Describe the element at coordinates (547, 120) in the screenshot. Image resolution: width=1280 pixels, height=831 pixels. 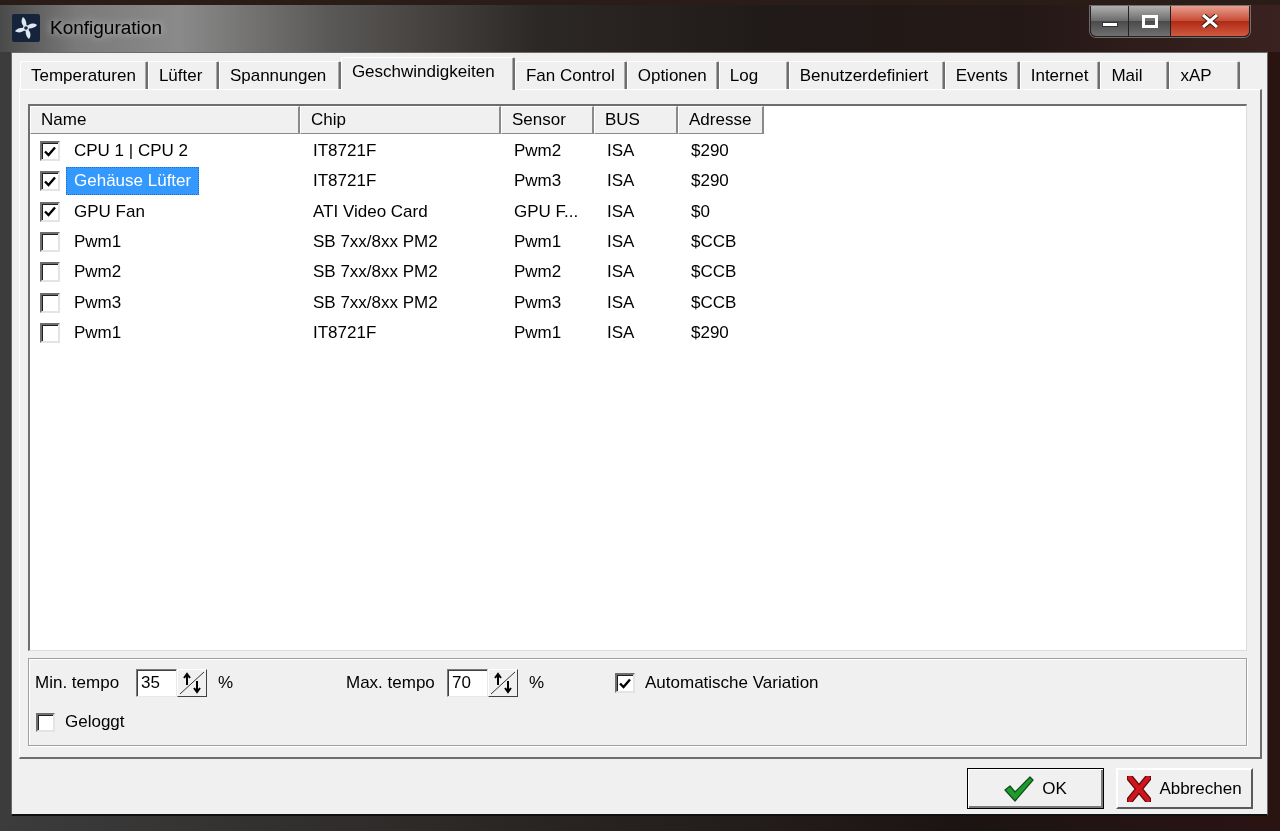
I see `column-header: Sensor` at that location.